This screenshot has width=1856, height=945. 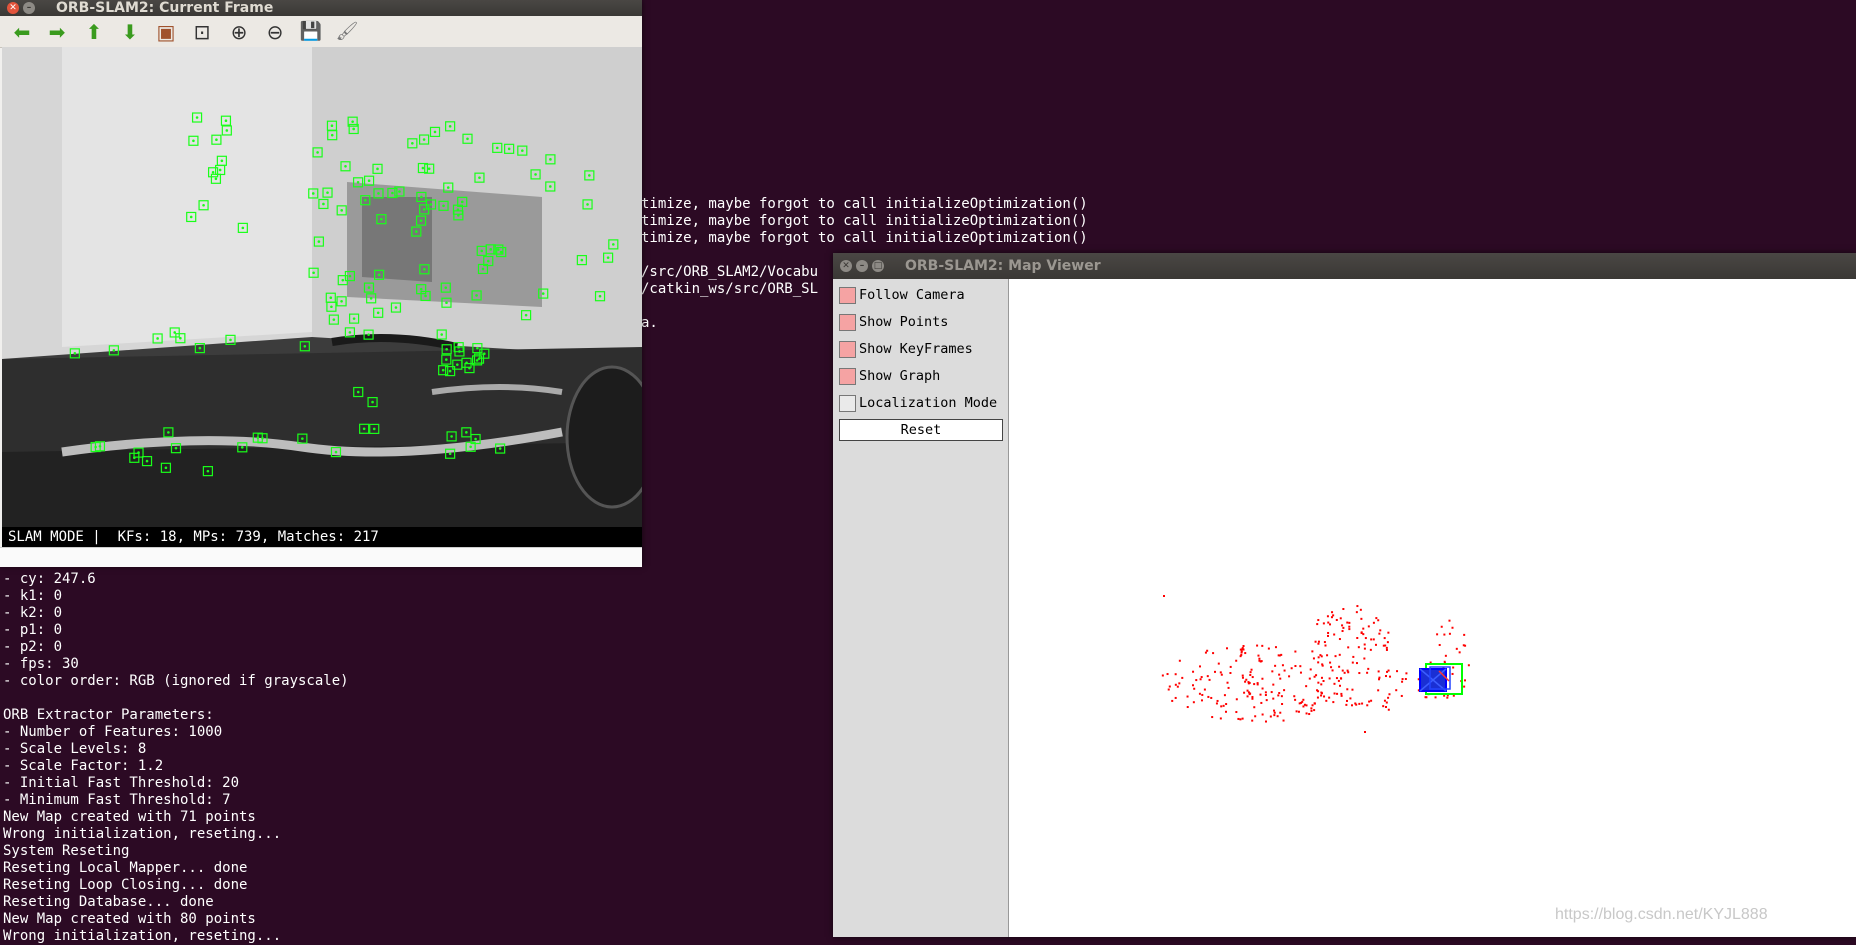 I want to click on up-arrow-icon: ⬆, so click(x=94, y=32).